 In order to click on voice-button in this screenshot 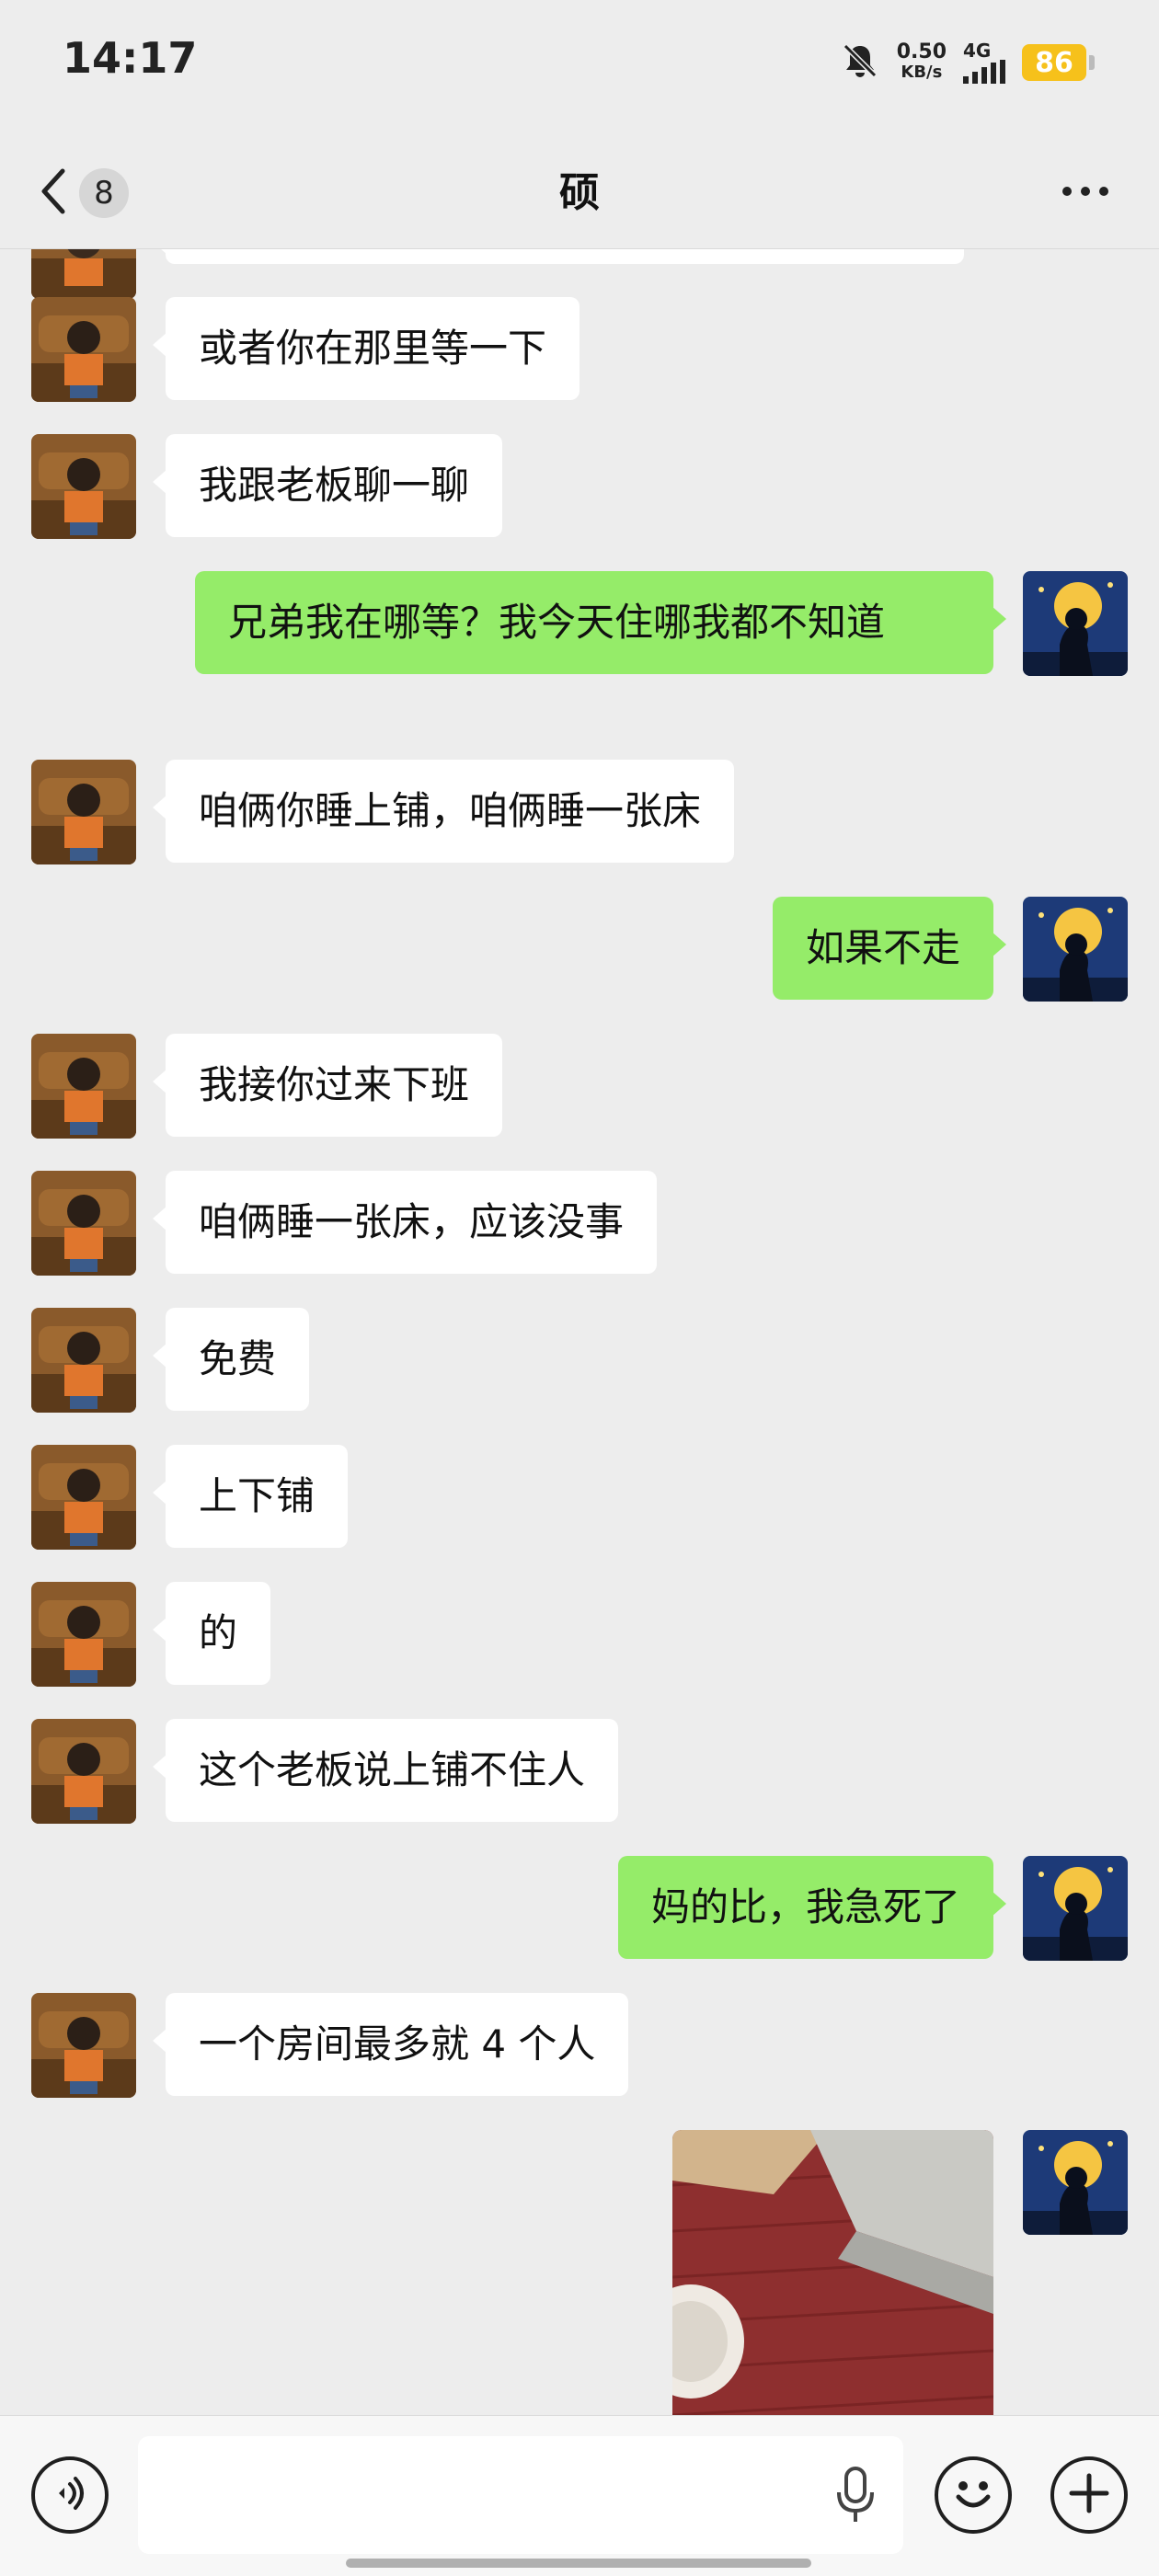, I will do `click(70, 2495)`.